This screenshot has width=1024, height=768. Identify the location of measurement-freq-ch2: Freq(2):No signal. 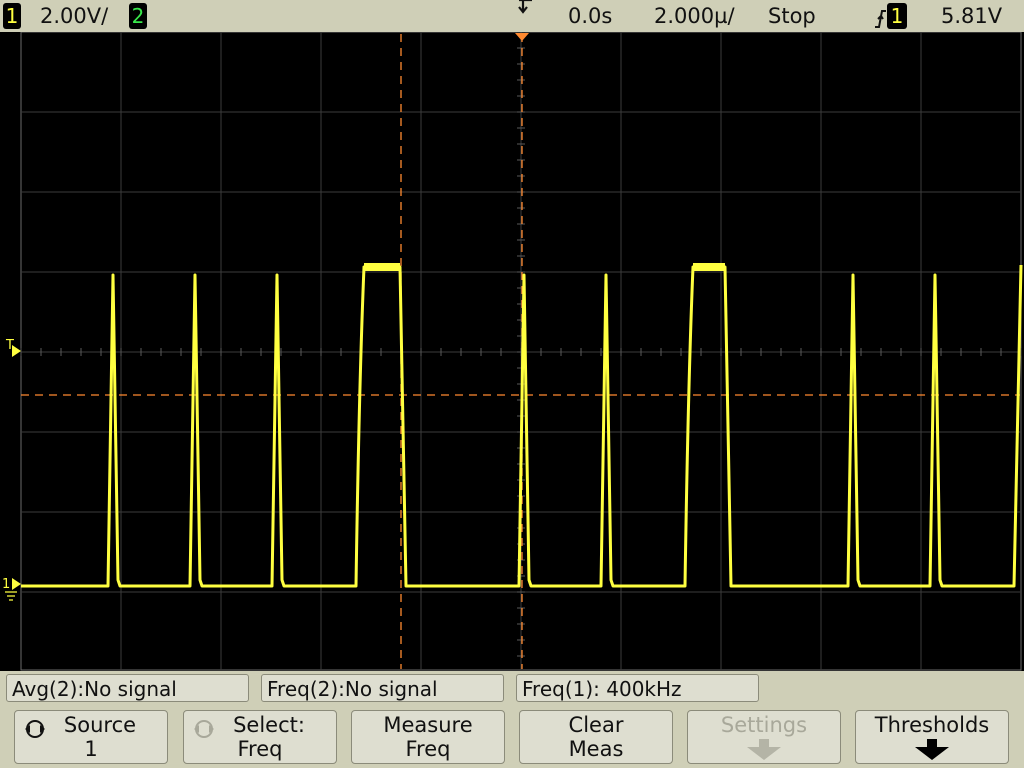
(382, 688).